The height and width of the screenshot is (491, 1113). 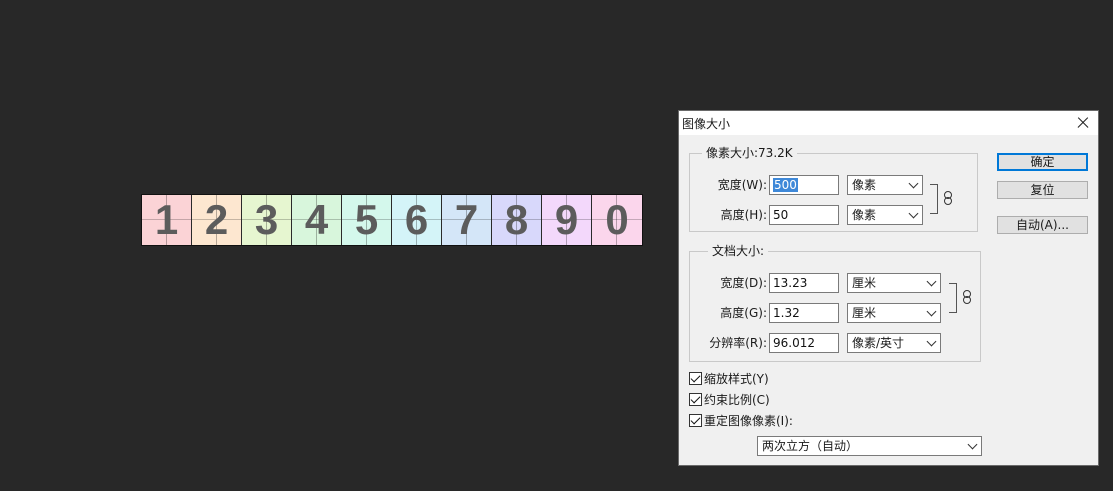 What do you see at coordinates (804, 313) in the screenshot?
I see `doc-height-input: 1.32` at bounding box center [804, 313].